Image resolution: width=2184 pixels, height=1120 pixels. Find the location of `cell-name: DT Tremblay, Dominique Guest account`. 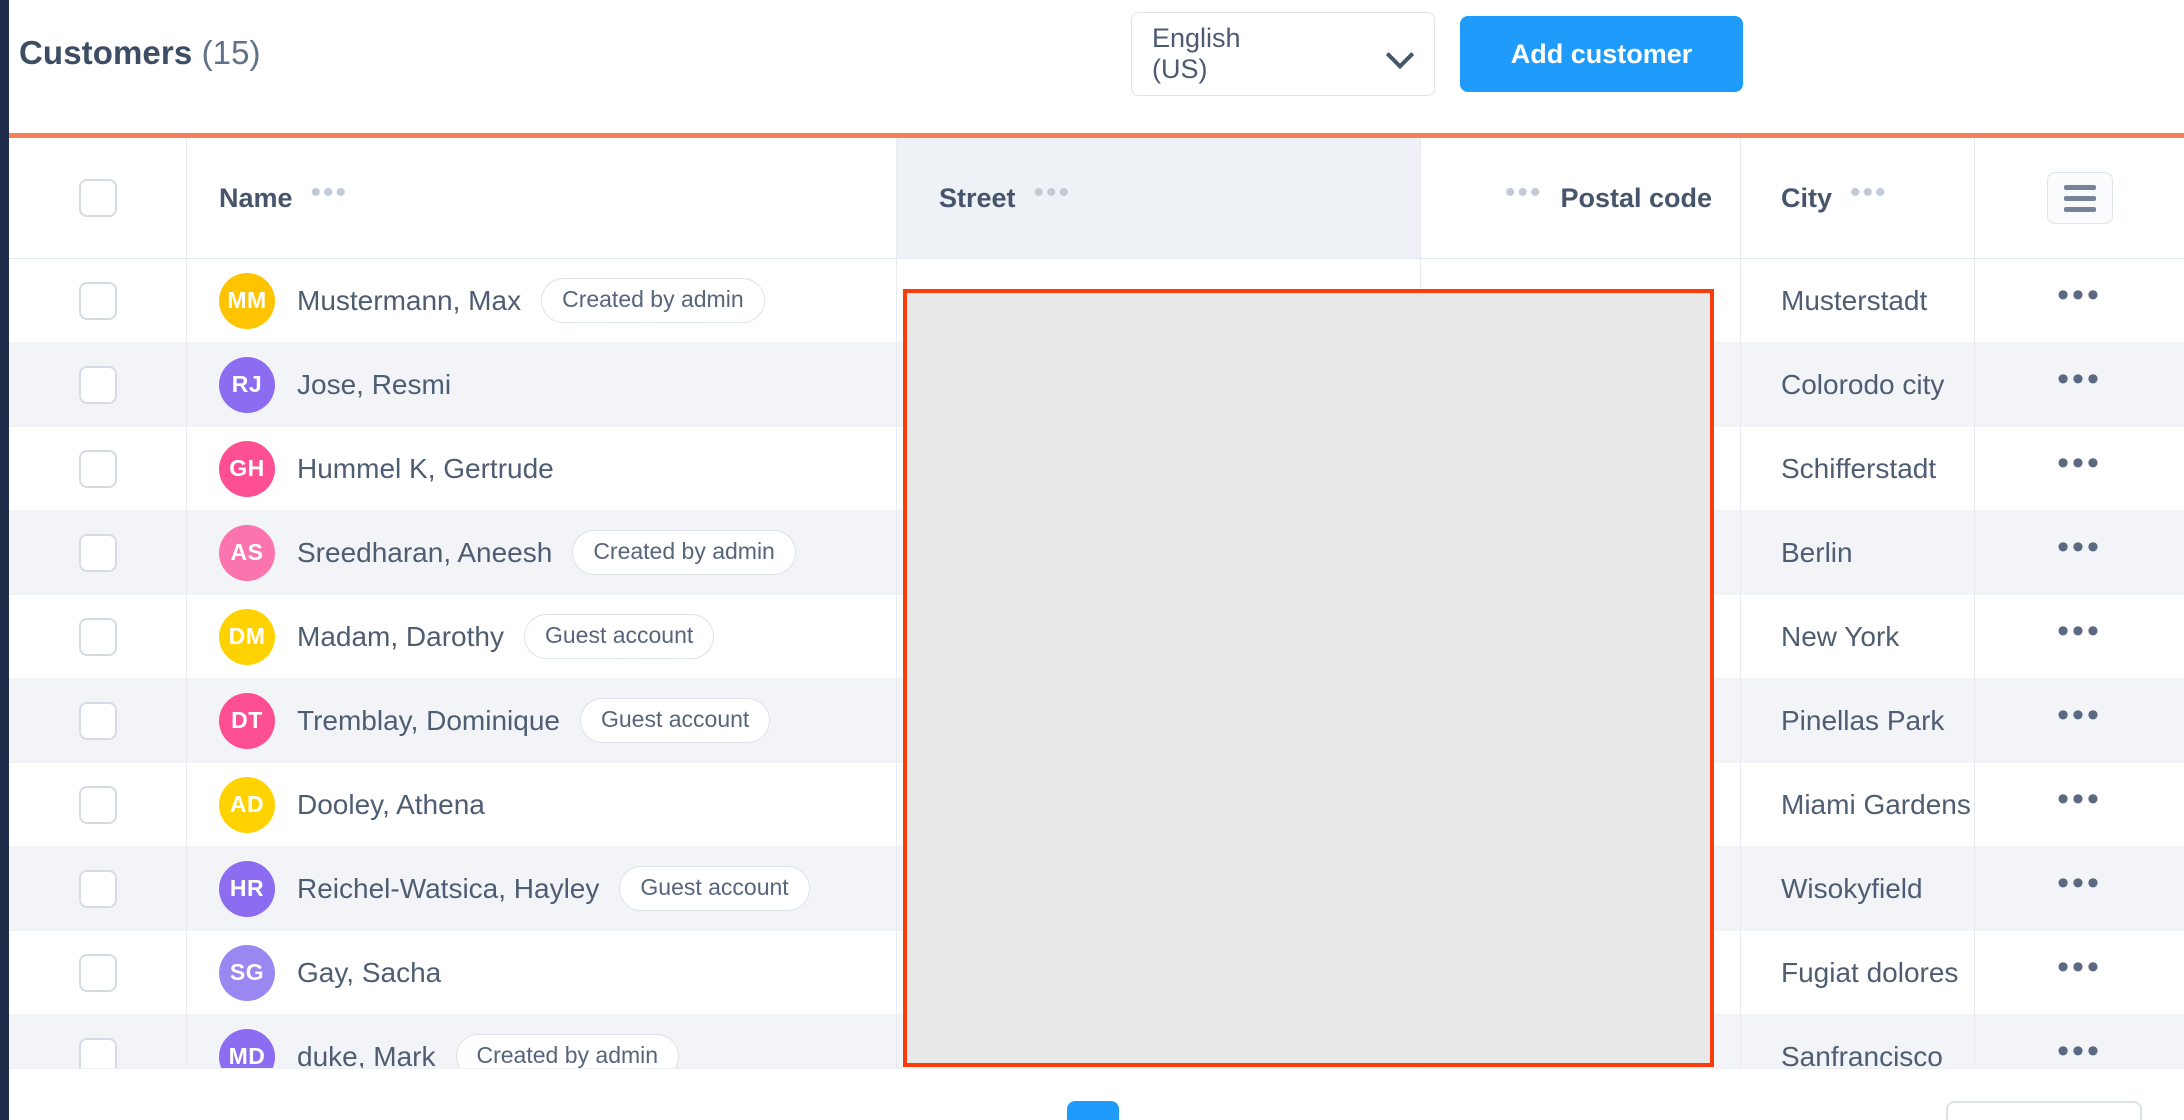

cell-name: DT Tremblay, Dominique Guest account is located at coordinates (542, 720).